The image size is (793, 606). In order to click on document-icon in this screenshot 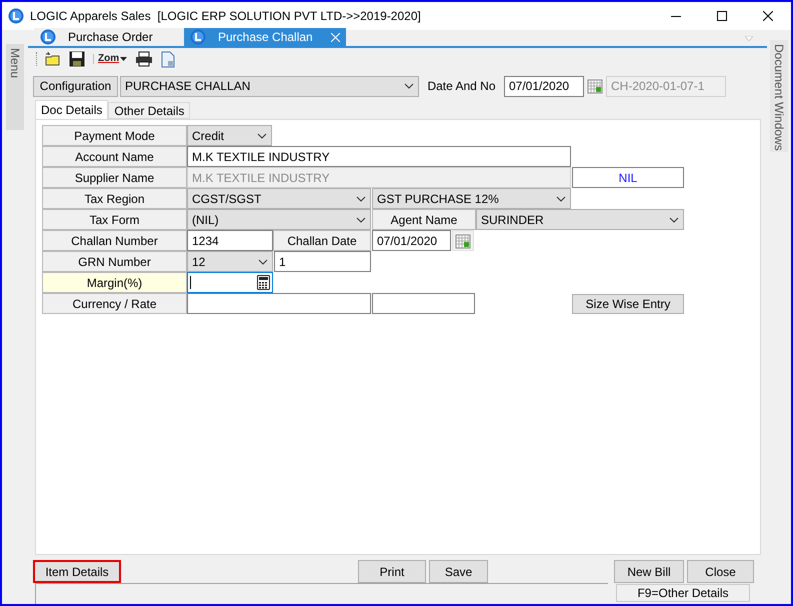, I will do `click(168, 59)`.